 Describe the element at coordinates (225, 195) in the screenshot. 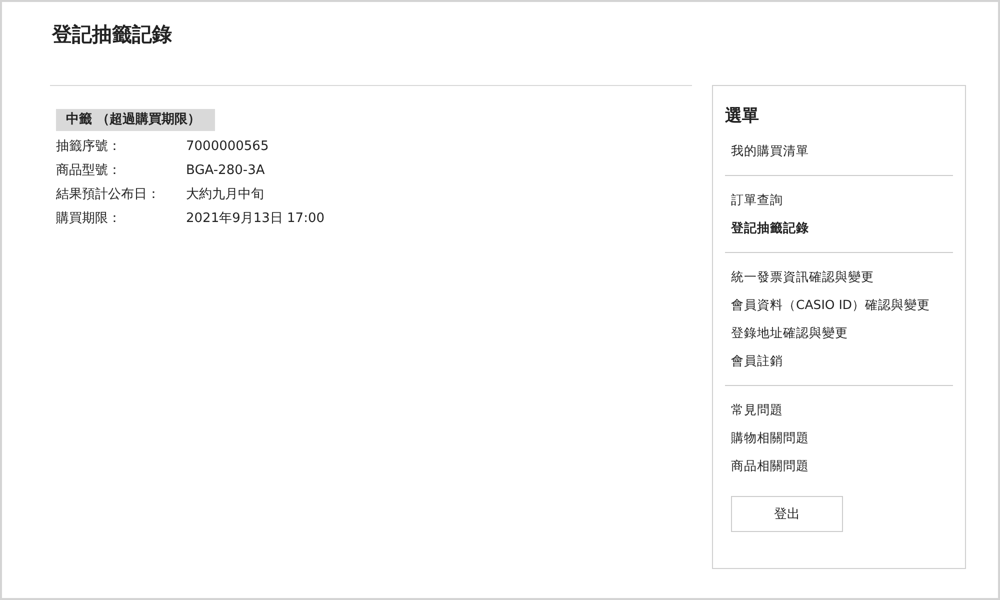

I see `field-value: 大約九月中旬` at that location.